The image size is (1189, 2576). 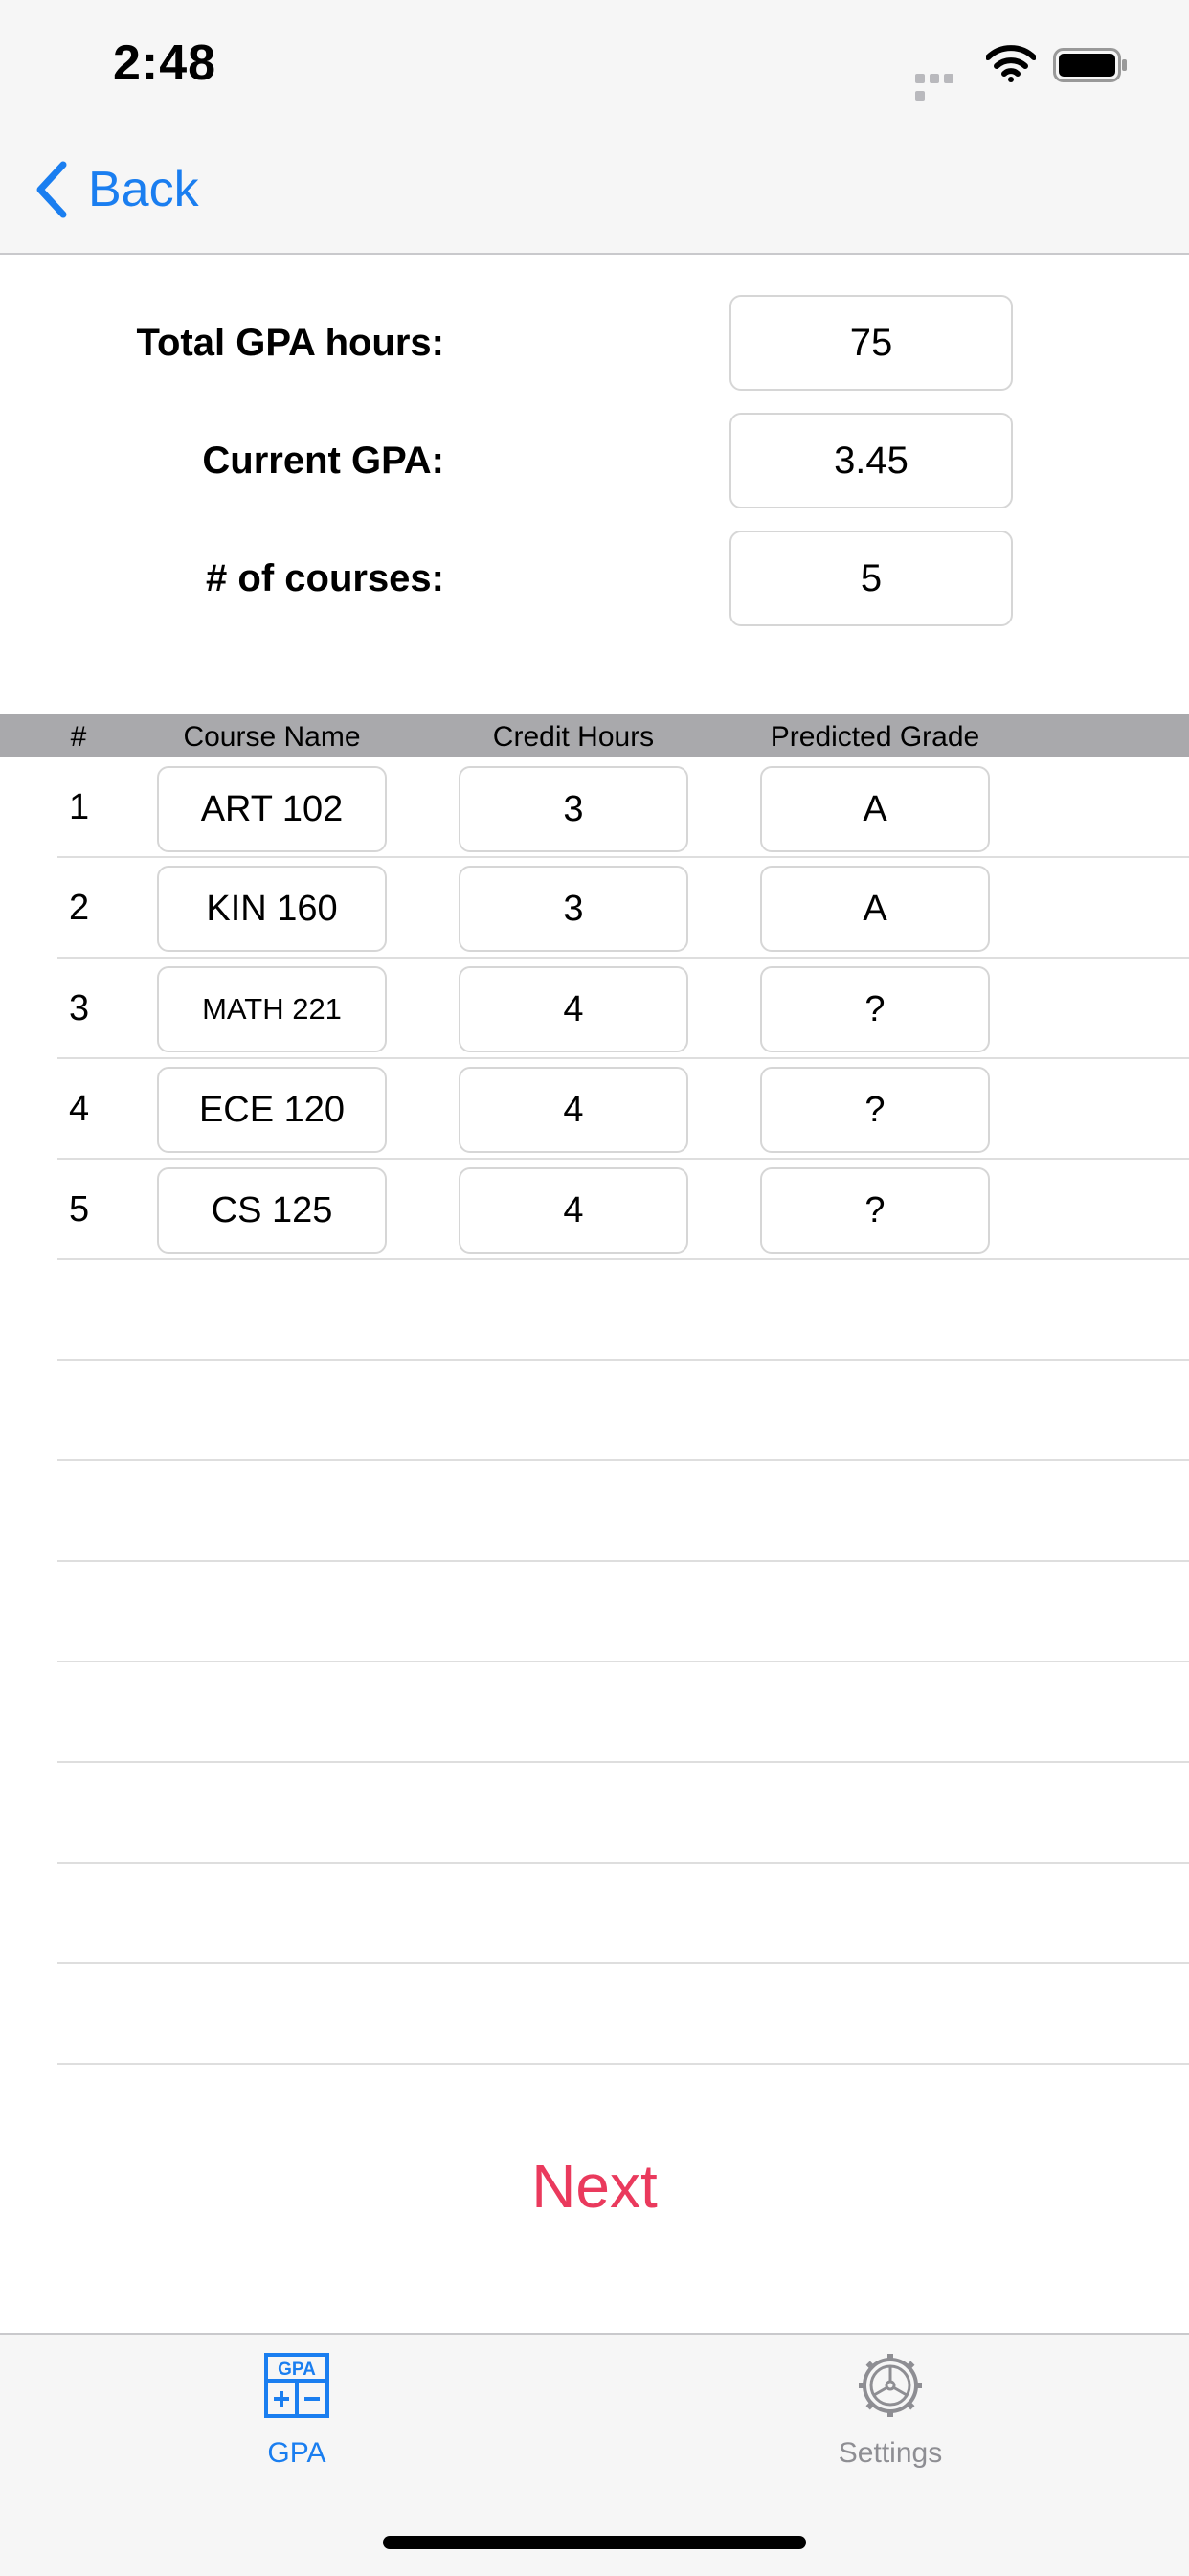 I want to click on row-number: 2, so click(x=79, y=908).